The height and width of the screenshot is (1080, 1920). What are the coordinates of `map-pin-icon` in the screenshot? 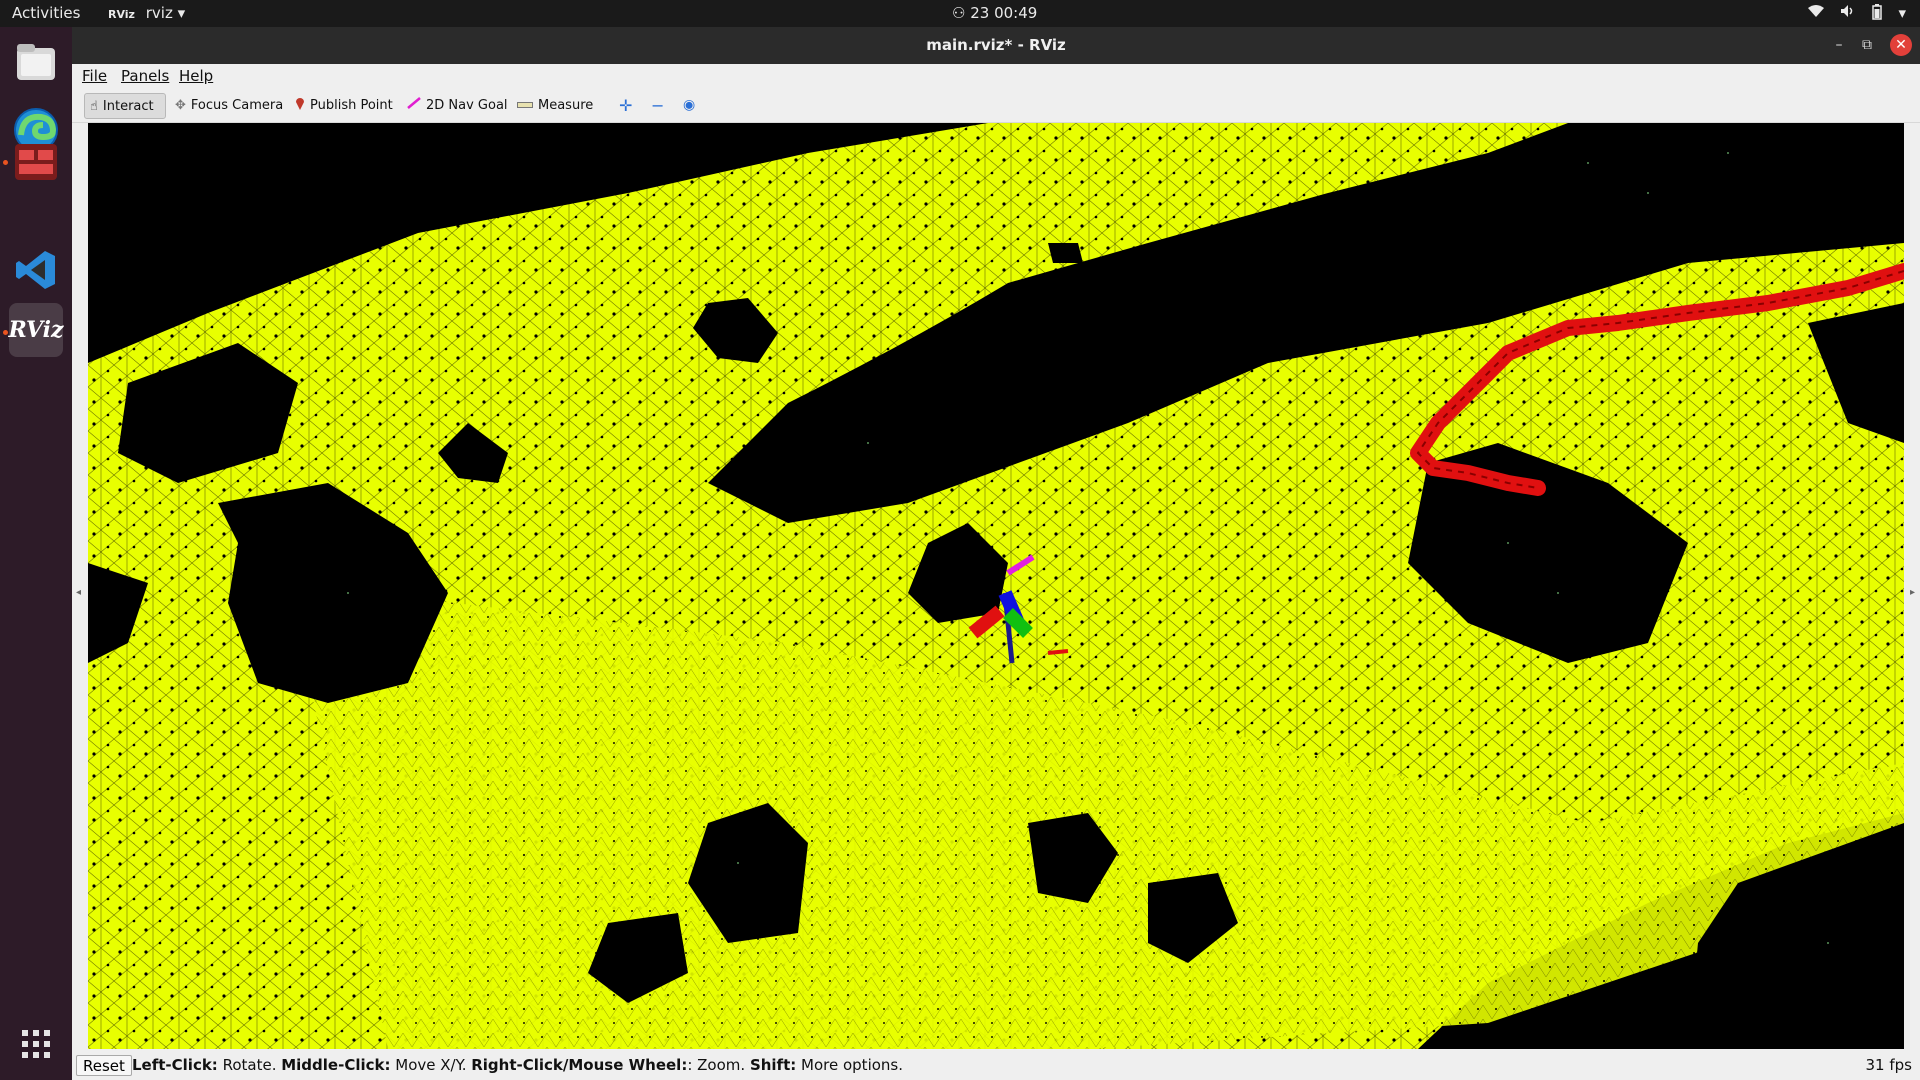 It's located at (300, 105).